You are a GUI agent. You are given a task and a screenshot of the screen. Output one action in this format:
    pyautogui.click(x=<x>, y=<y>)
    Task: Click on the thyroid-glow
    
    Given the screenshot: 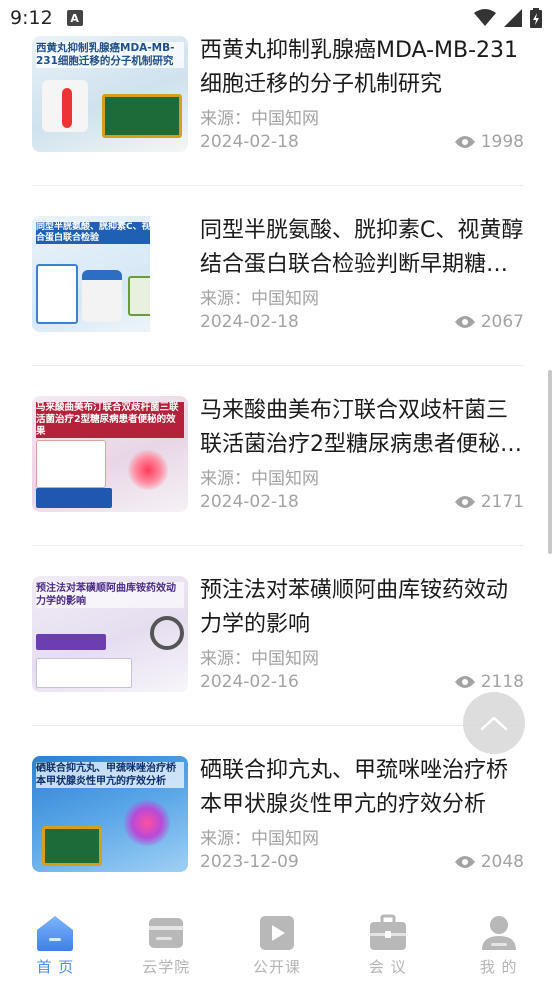 What is the action you would take?
    pyautogui.click(x=147, y=823)
    